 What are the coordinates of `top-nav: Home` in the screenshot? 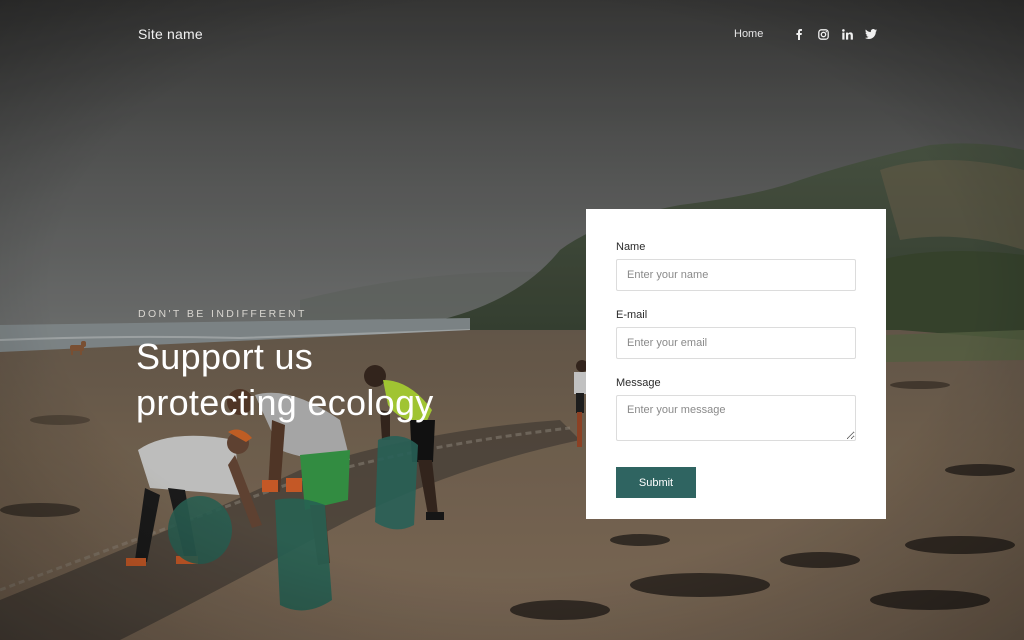 It's located at (806, 34).